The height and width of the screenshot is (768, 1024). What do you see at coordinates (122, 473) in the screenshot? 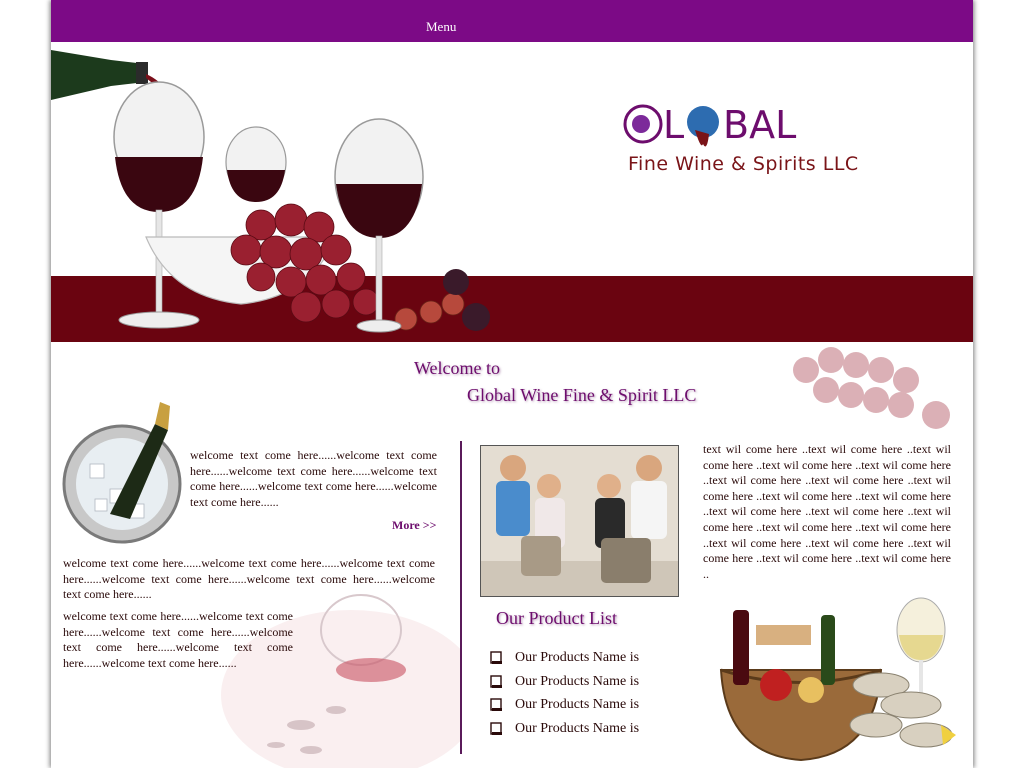
I see `champagne-ice-bucket-image` at bounding box center [122, 473].